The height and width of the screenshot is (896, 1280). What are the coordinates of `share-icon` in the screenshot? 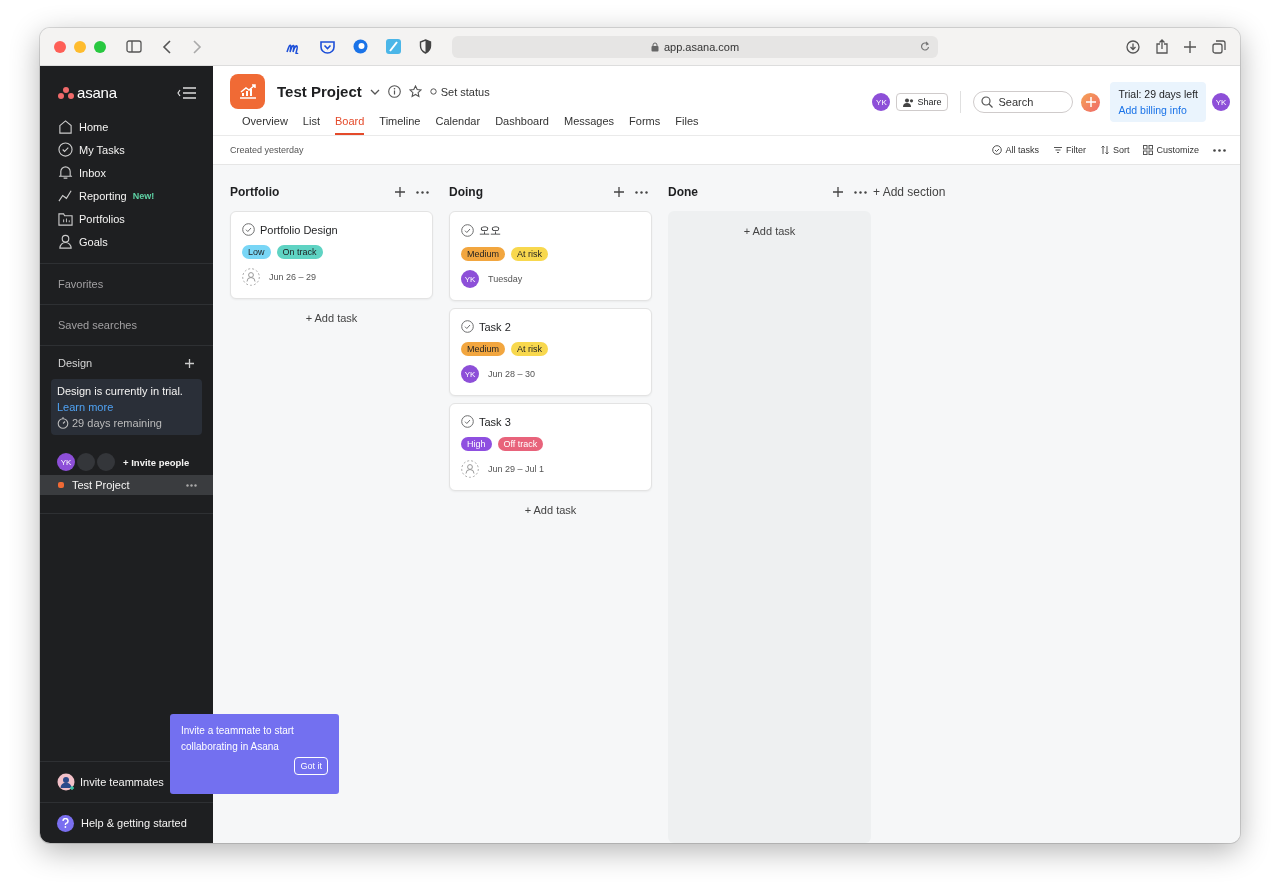 It's located at (1162, 46).